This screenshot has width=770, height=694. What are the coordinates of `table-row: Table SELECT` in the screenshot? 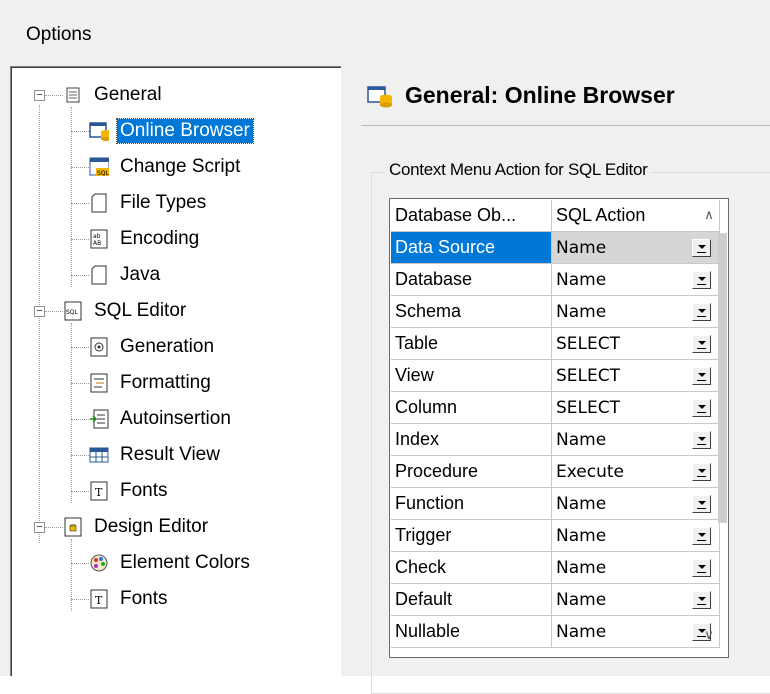 It's located at (555, 344).